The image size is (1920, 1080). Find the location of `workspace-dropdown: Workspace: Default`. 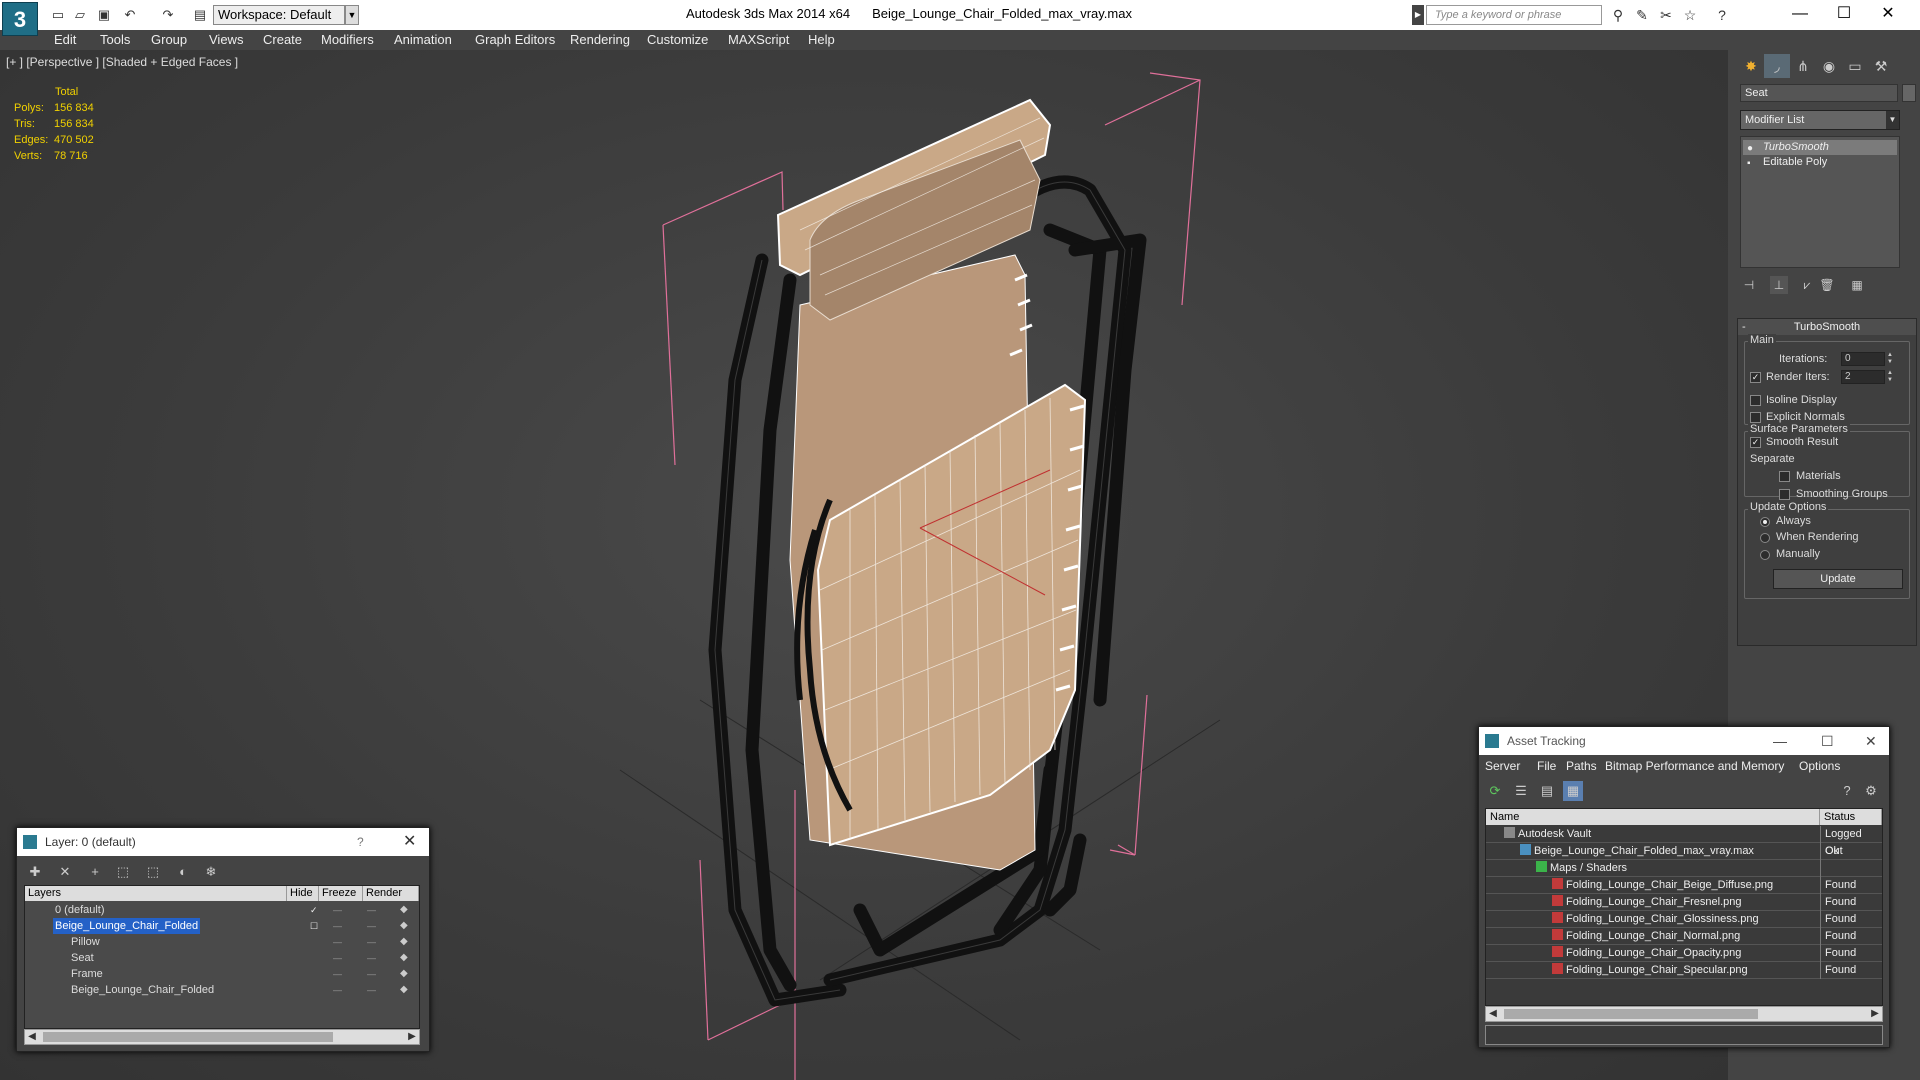

workspace-dropdown: Workspace: Default is located at coordinates (279, 15).